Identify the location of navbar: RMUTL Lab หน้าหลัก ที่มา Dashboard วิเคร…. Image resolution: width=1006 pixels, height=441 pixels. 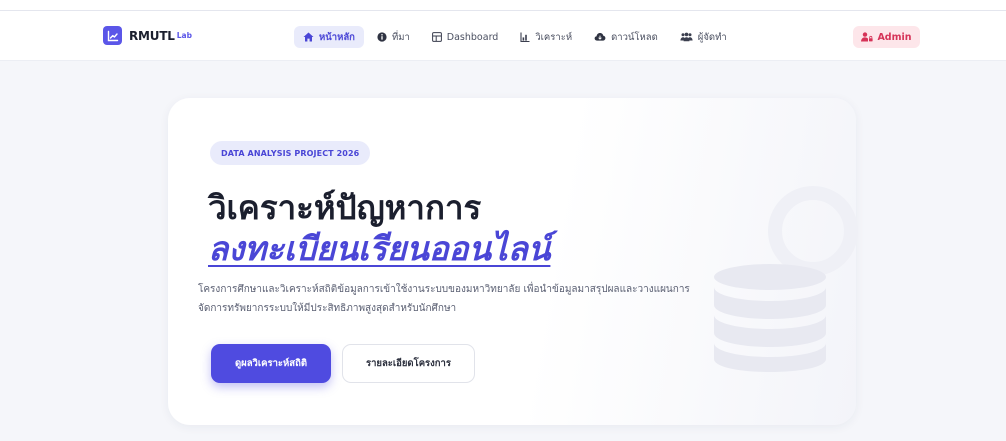
(503, 36).